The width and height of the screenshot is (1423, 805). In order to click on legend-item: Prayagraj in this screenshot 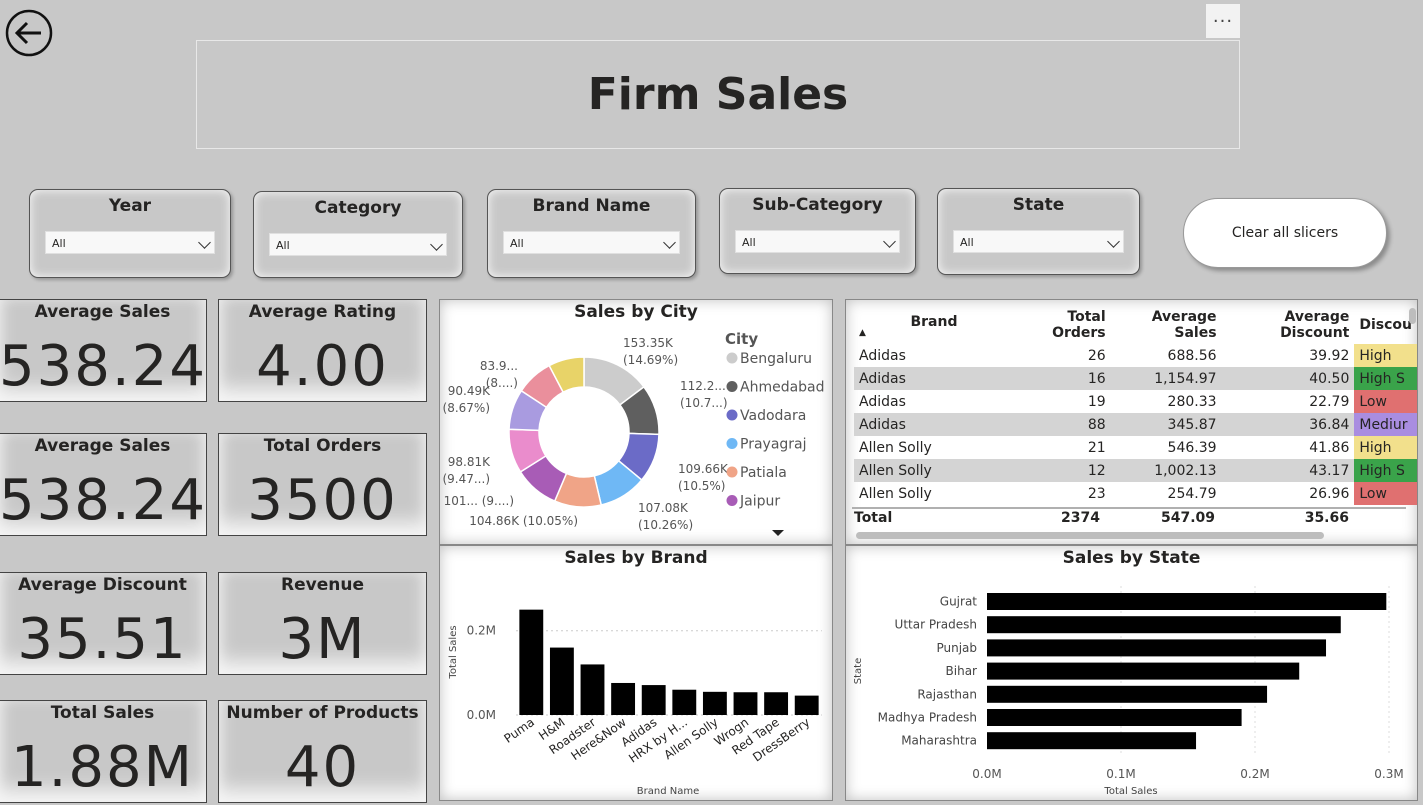, I will do `click(773, 445)`.